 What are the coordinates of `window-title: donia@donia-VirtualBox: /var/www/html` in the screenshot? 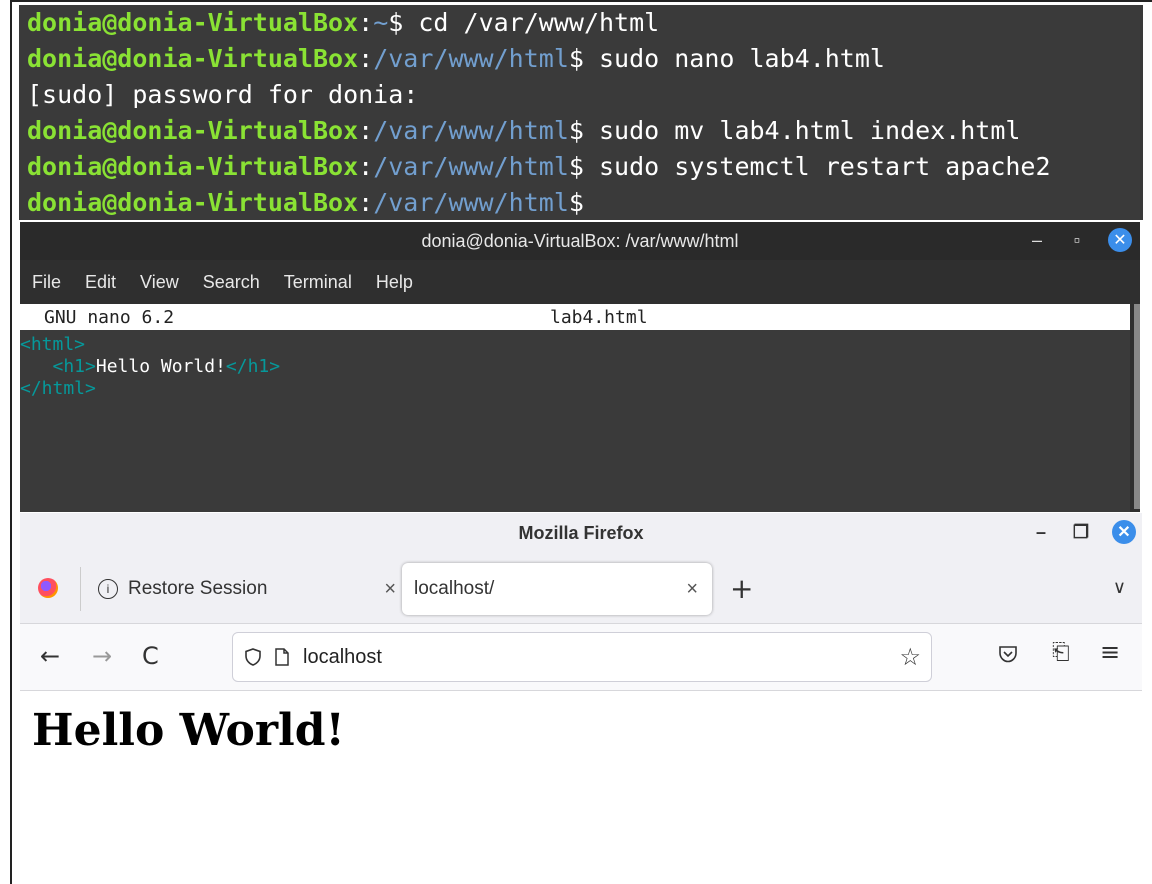 It's located at (580, 240).